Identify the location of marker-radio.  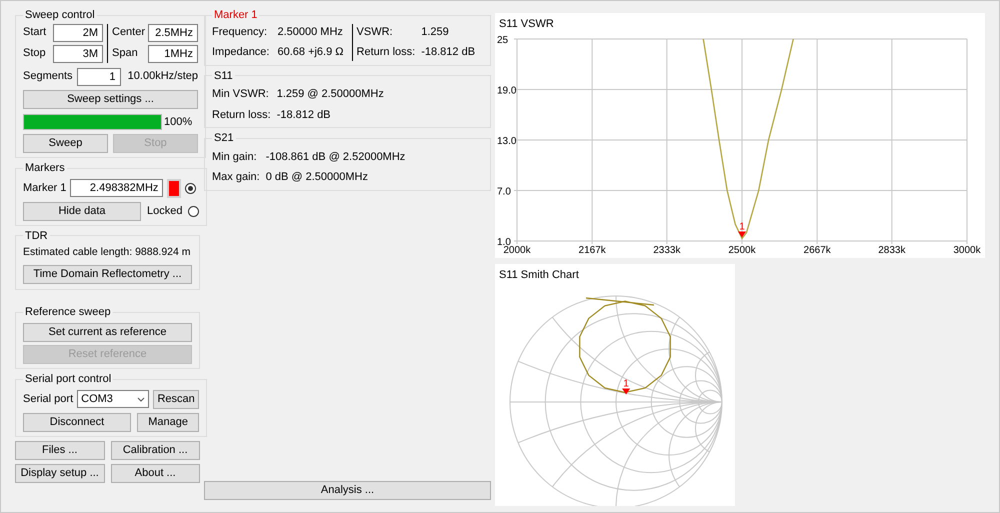
(190, 188).